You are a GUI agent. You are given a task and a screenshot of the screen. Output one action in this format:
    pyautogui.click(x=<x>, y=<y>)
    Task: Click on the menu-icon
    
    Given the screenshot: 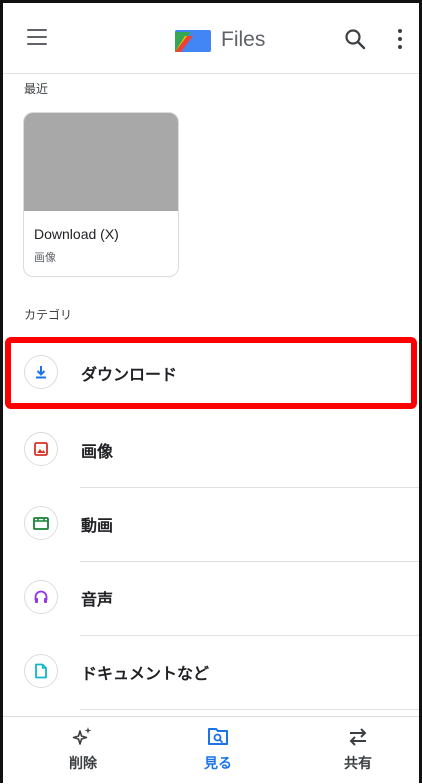 What is the action you would take?
    pyautogui.click(x=38, y=38)
    